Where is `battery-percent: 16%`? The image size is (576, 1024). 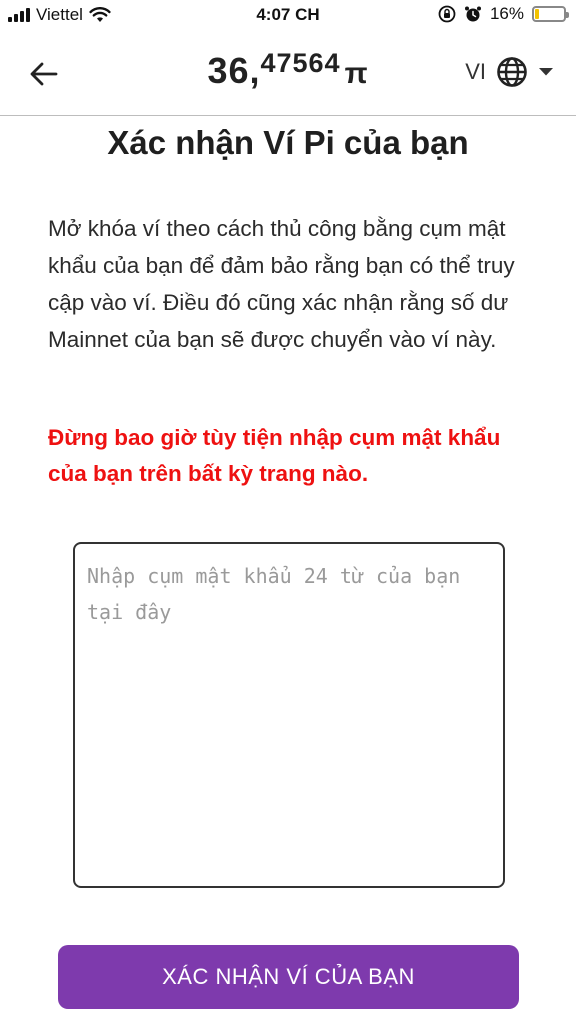
battery-percent: 16% is located at coordinates (506, 13).